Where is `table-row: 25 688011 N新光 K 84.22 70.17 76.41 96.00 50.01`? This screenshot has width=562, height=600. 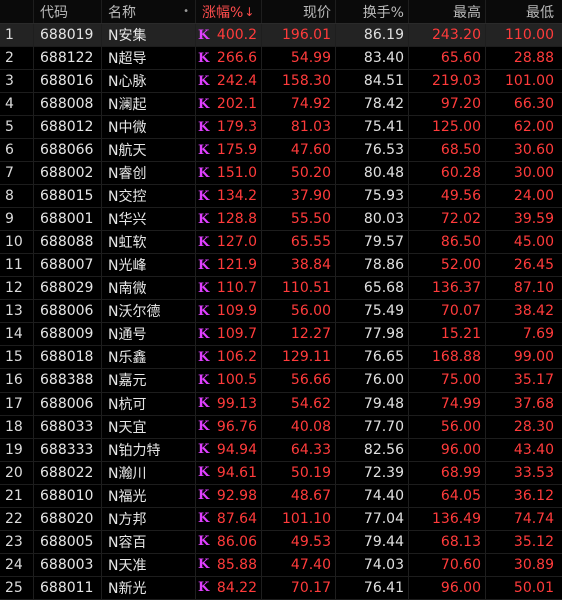 table-row: 25 688011 N新光 K 84.22 70.17 76.41 96.00 50.01 is located at coordinates (281, 588).